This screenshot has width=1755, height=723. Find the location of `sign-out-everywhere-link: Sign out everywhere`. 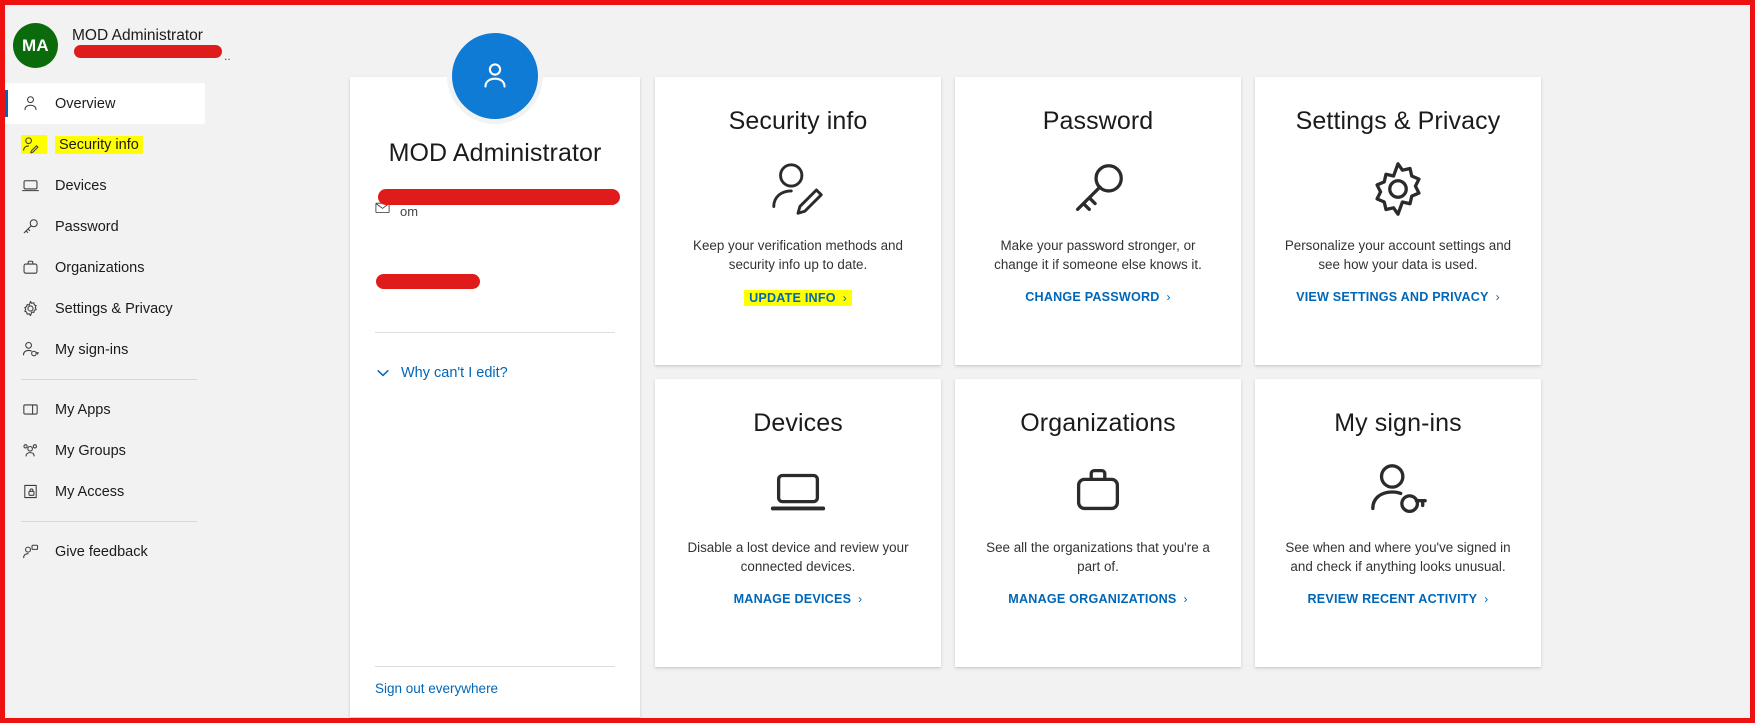

sign-out-everywhere-link: Sign out everywhere is located at coordinates (436, 688).